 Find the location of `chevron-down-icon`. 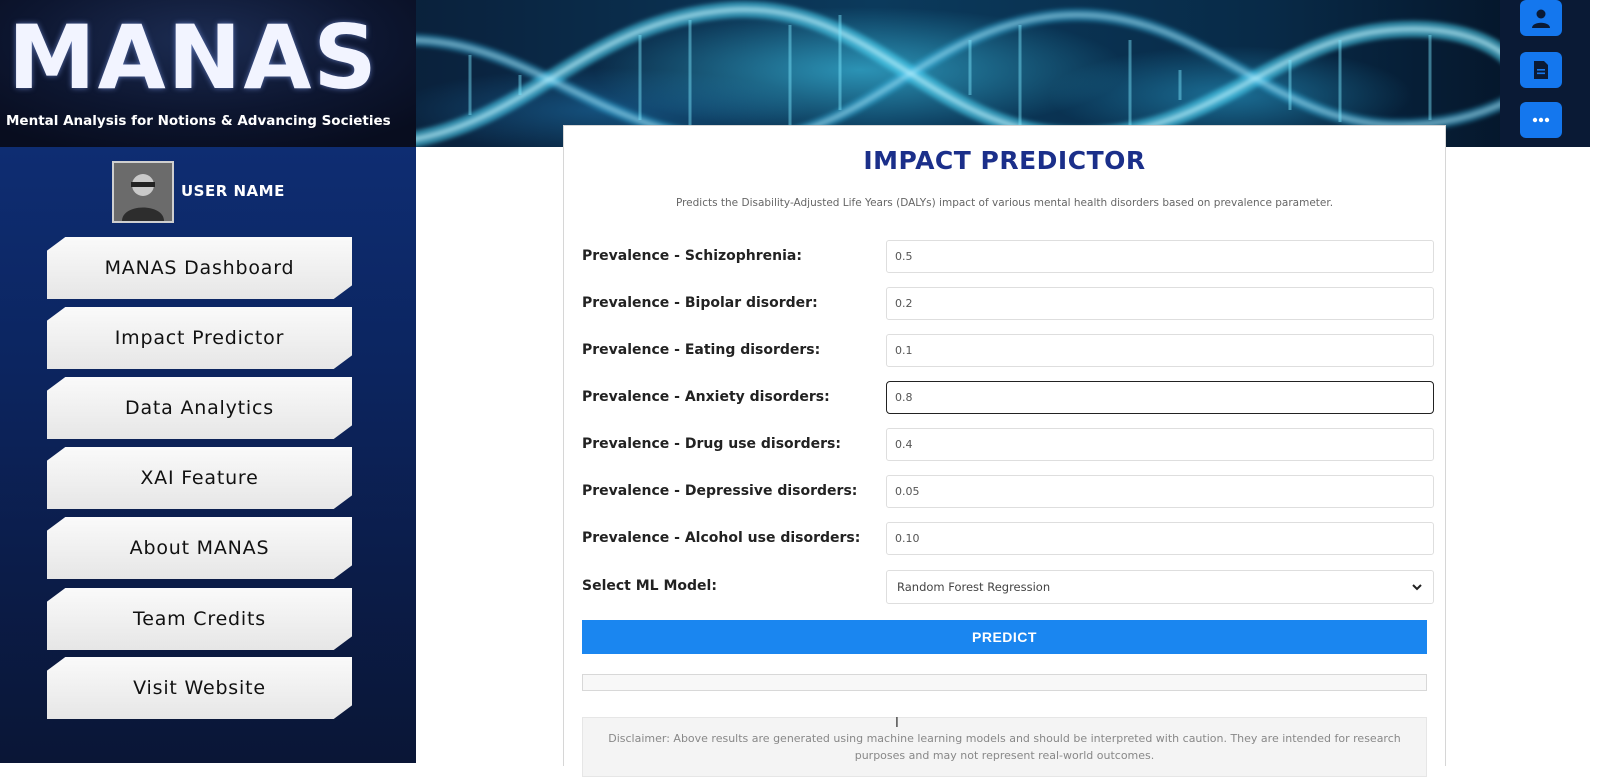

chevron-down-icon is located at coordinates (1417, 587).